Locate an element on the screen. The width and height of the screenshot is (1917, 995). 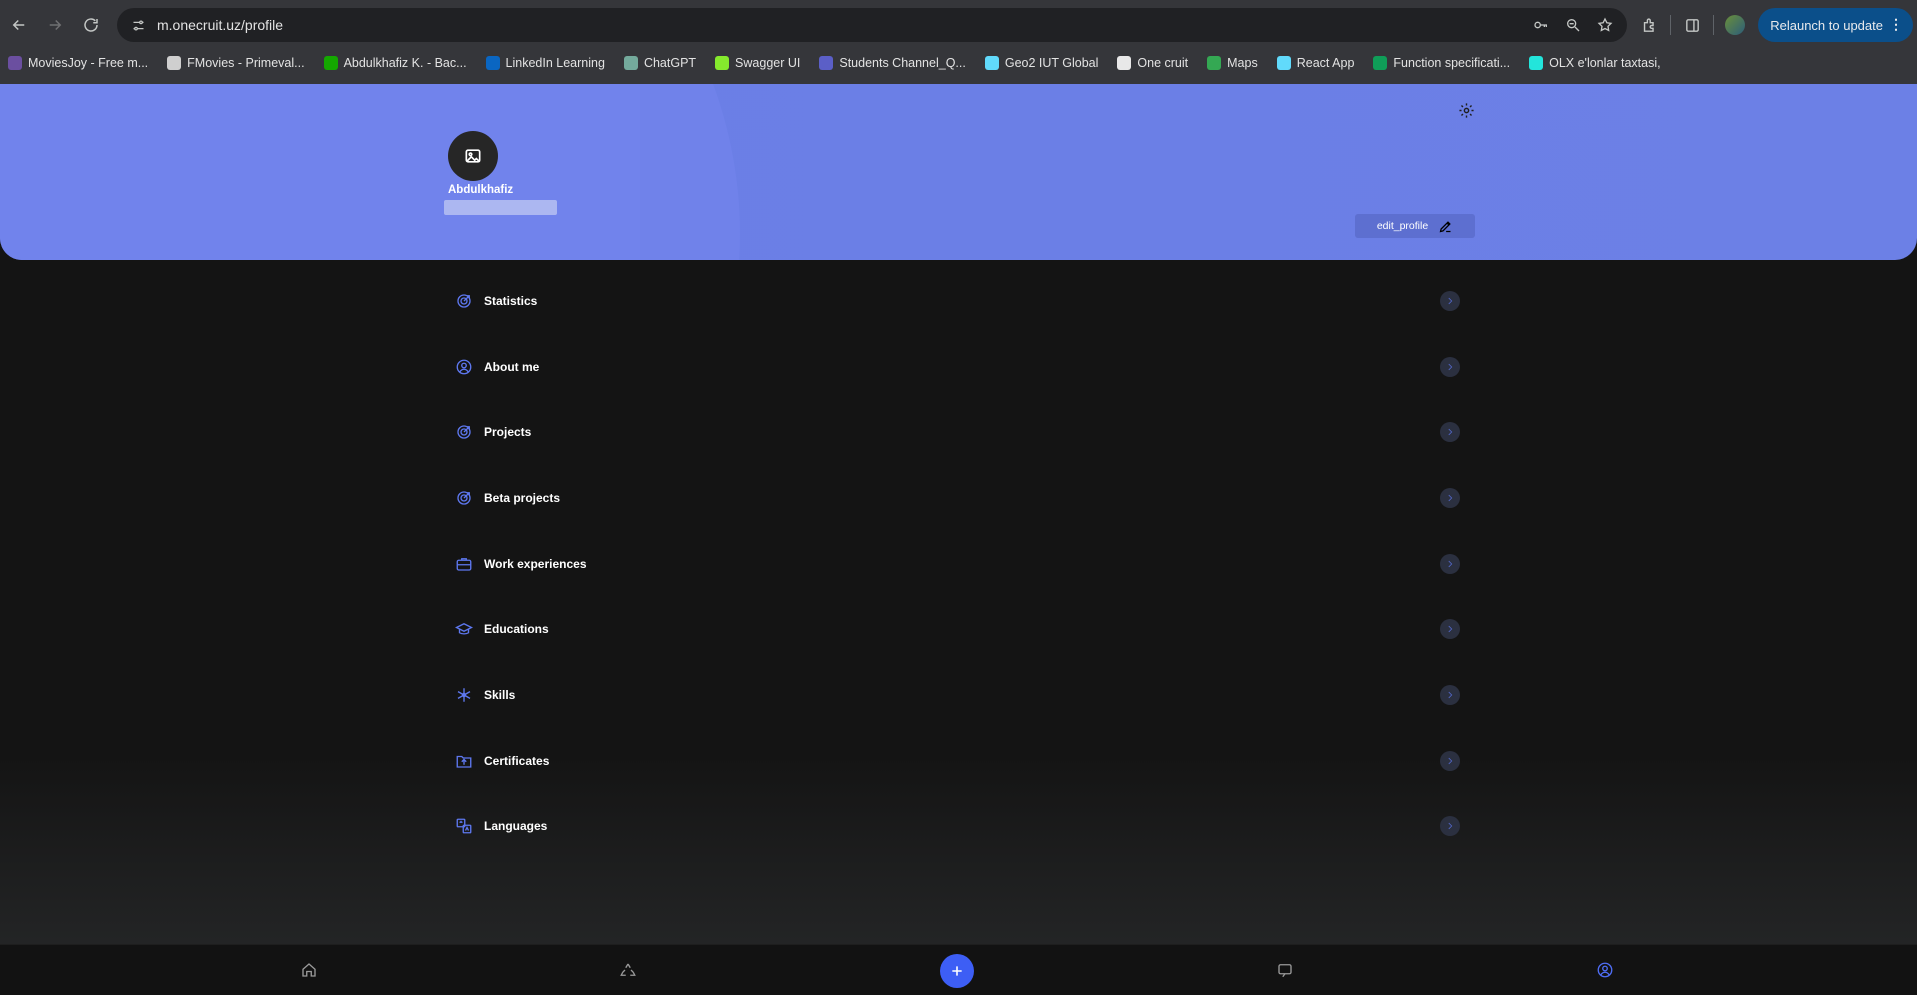
menu-item-skills: Skills is located at coordinates (955, 695).